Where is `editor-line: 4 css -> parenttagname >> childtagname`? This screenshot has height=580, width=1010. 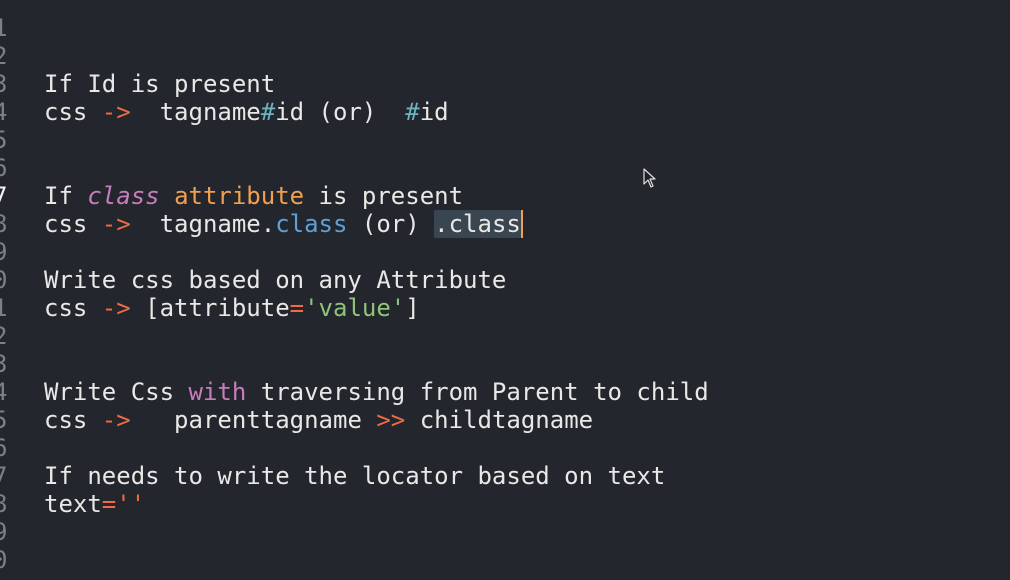 editor-line: 4 css -> parenttagname >> childtagname is located at coordinates (505, 392).